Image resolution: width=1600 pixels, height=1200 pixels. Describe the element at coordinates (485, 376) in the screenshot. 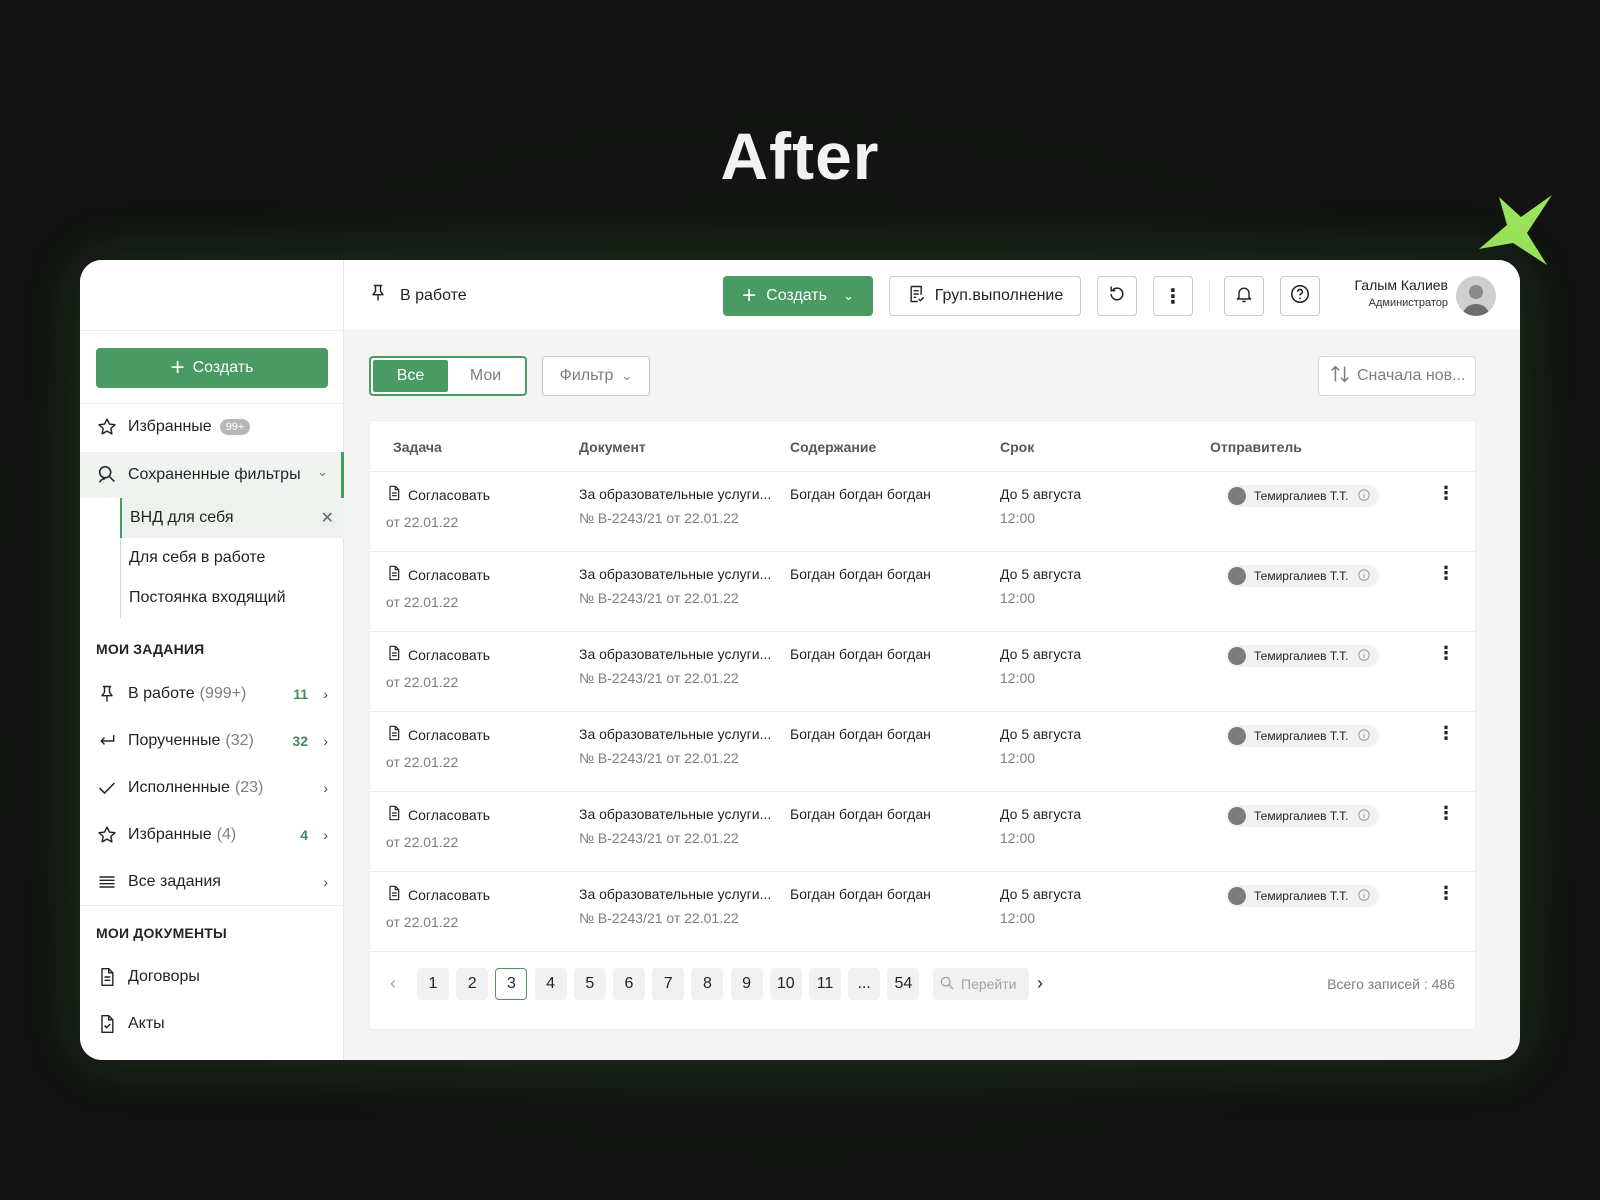

I see `tab-mine: Мои` at that location.